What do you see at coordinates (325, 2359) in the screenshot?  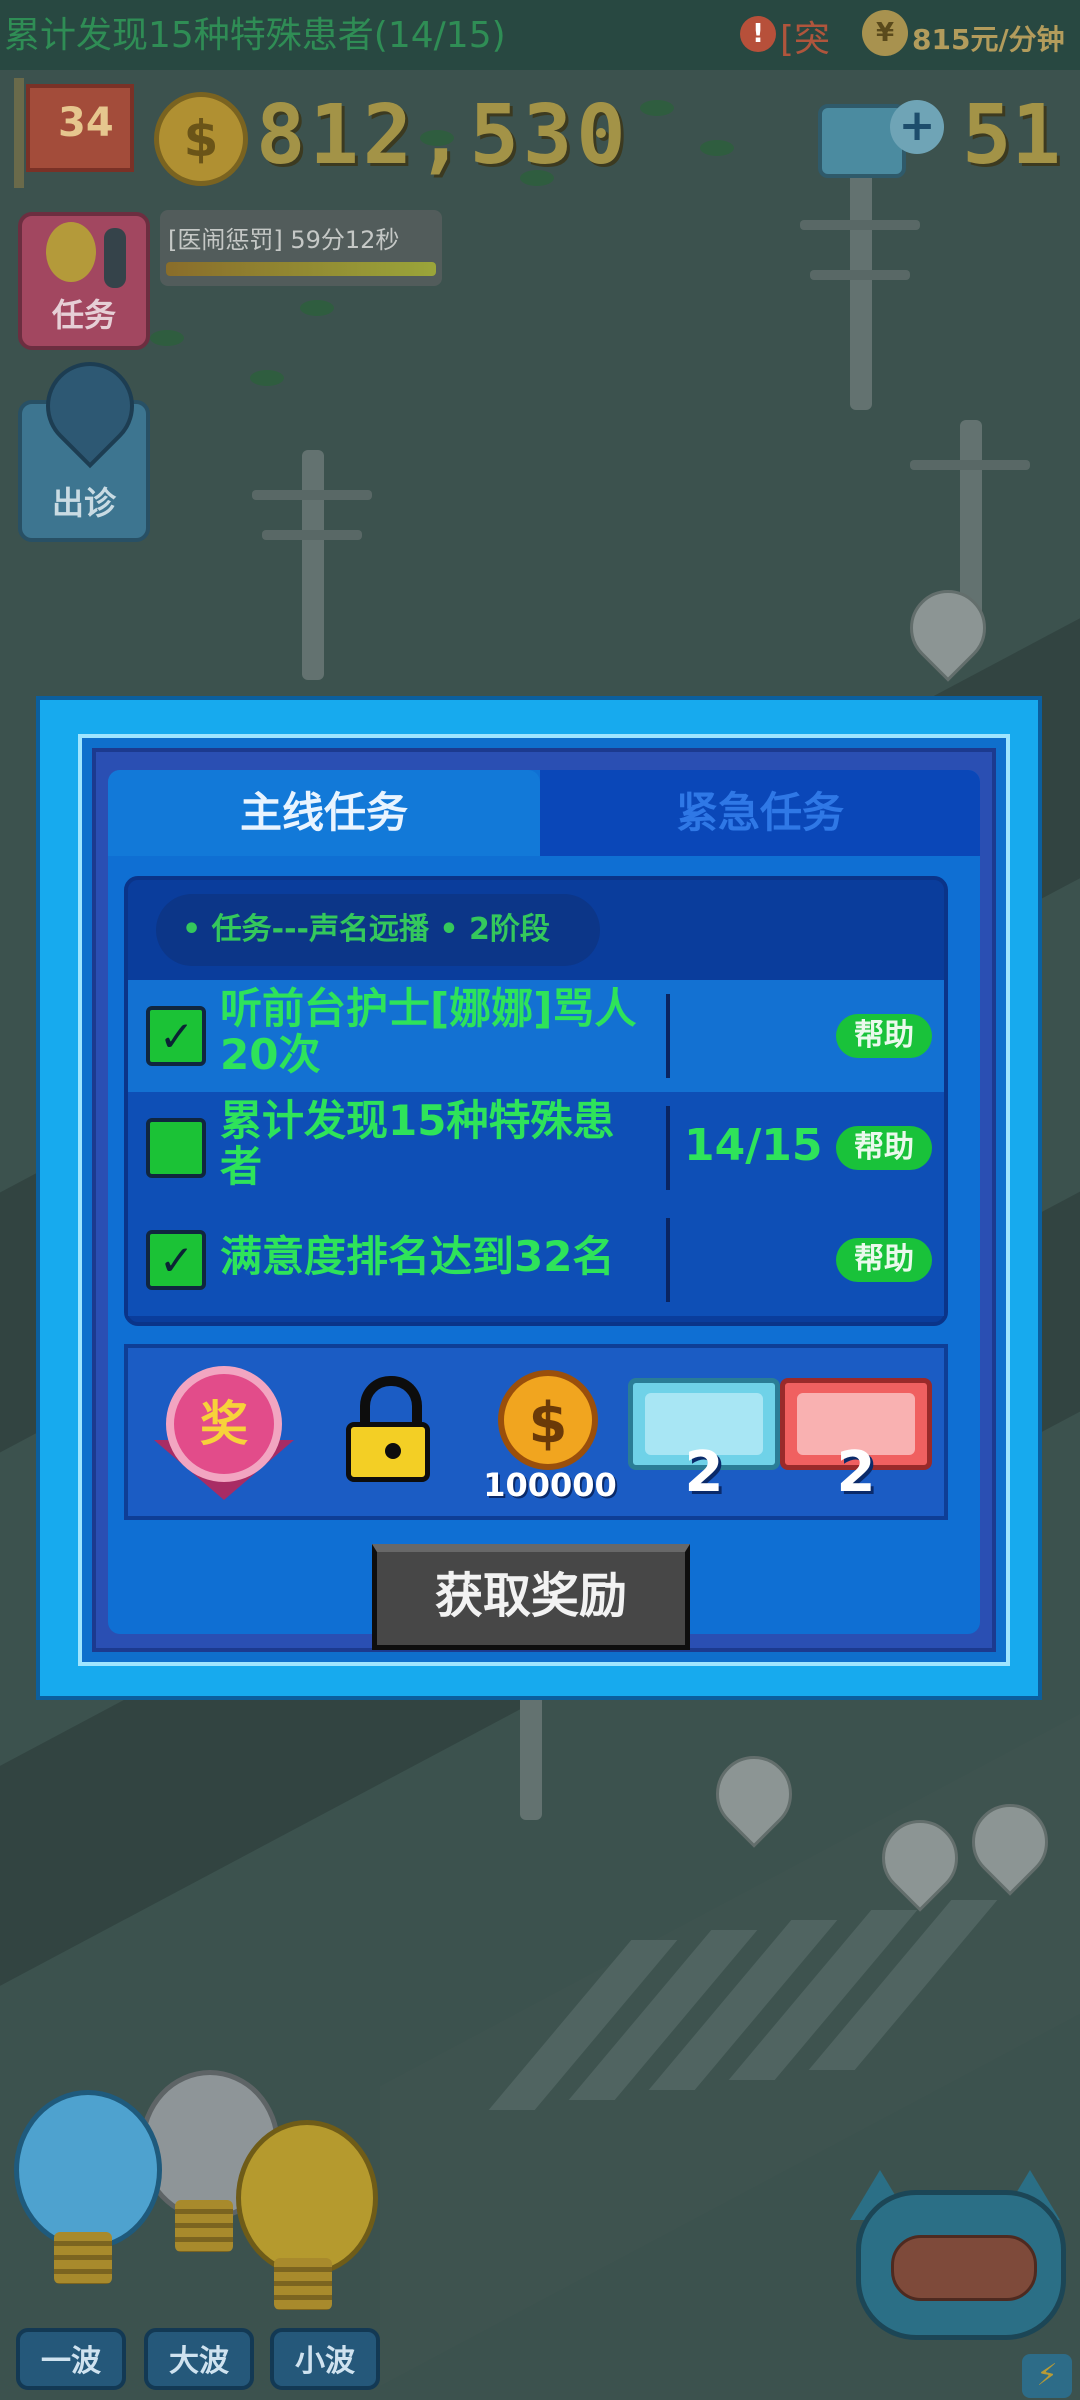 I see `wave-mini-button: 小波` at bounding box center [325, 2359].